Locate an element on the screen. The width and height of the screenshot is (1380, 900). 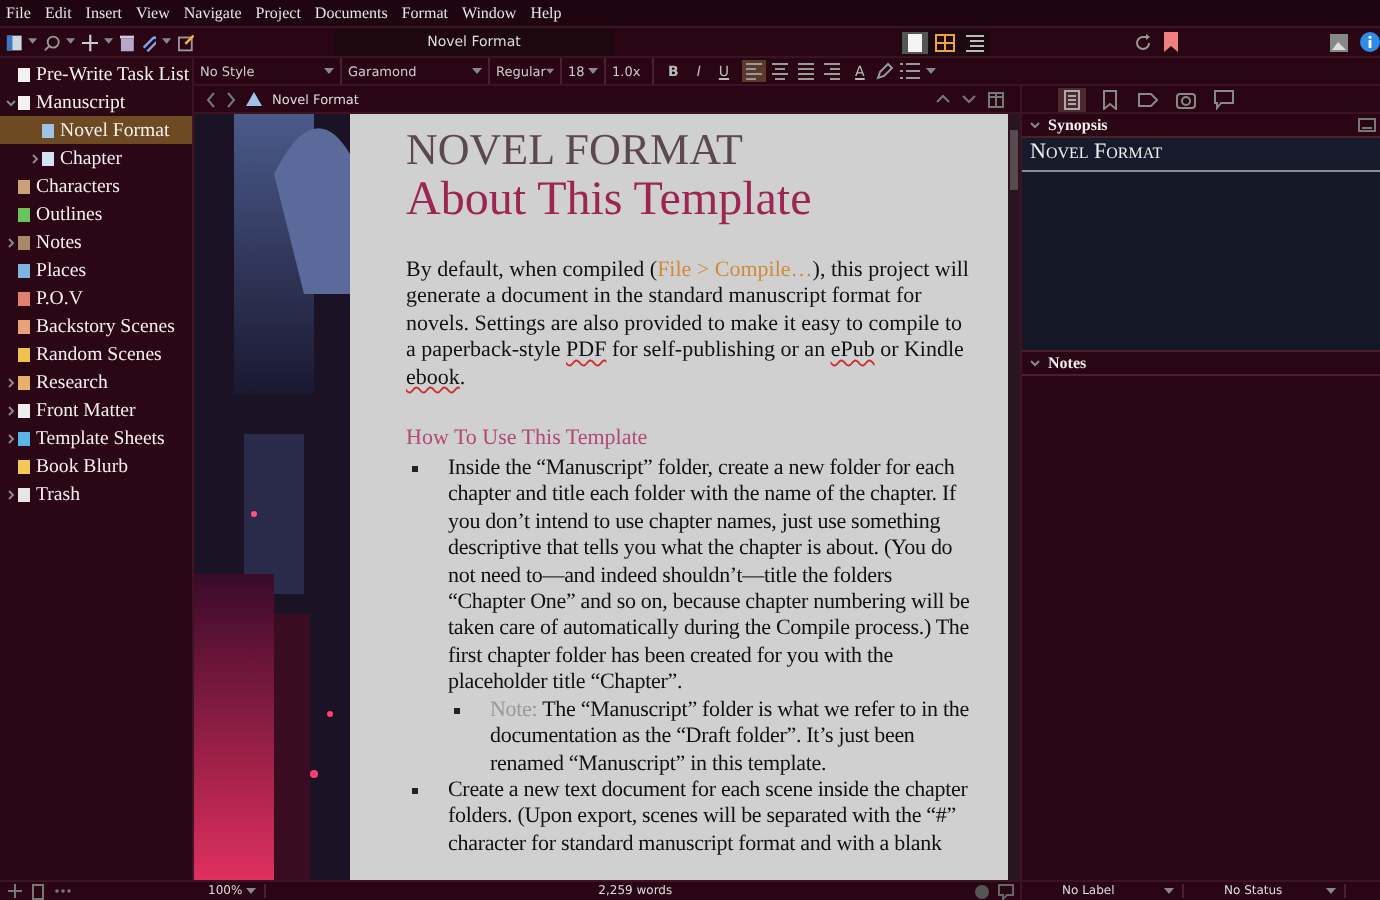
highlighter-icon is located at coordinates (885, 71).